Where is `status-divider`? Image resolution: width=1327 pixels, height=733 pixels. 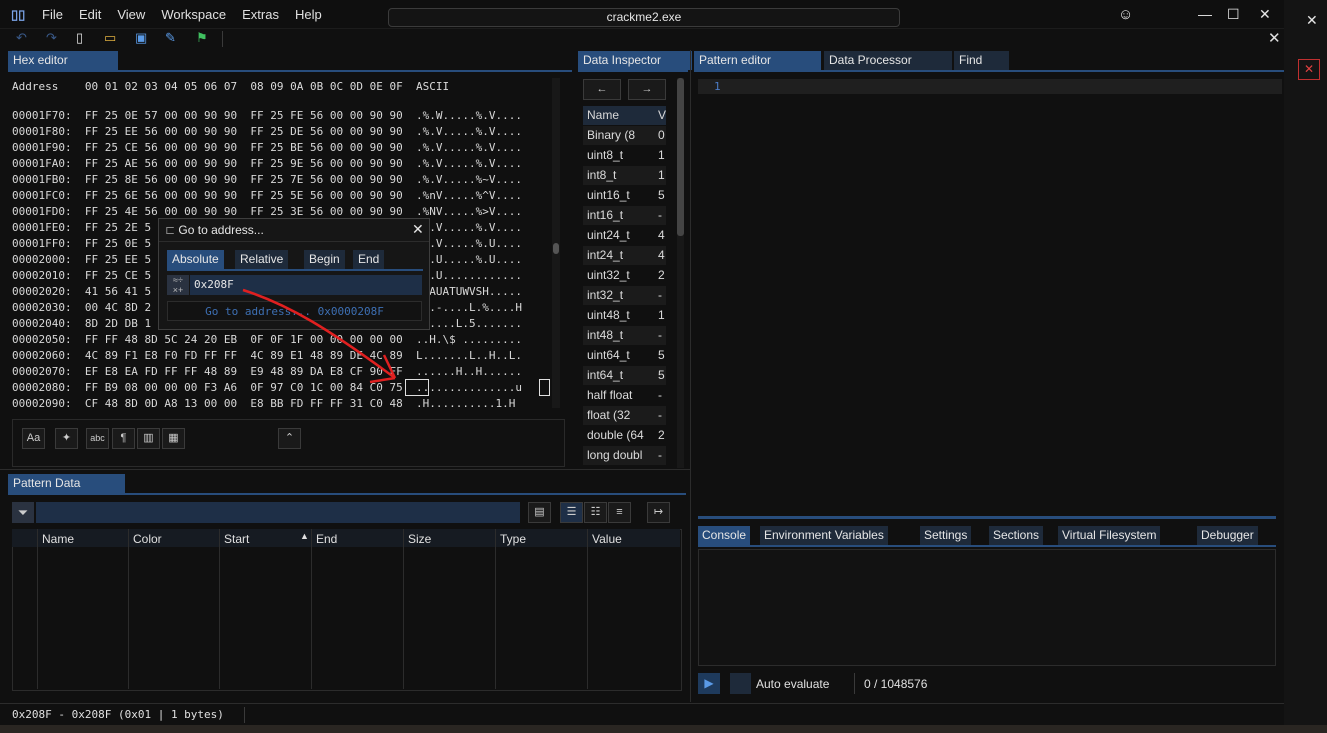
status-divider is located at coordinates (244, 715).